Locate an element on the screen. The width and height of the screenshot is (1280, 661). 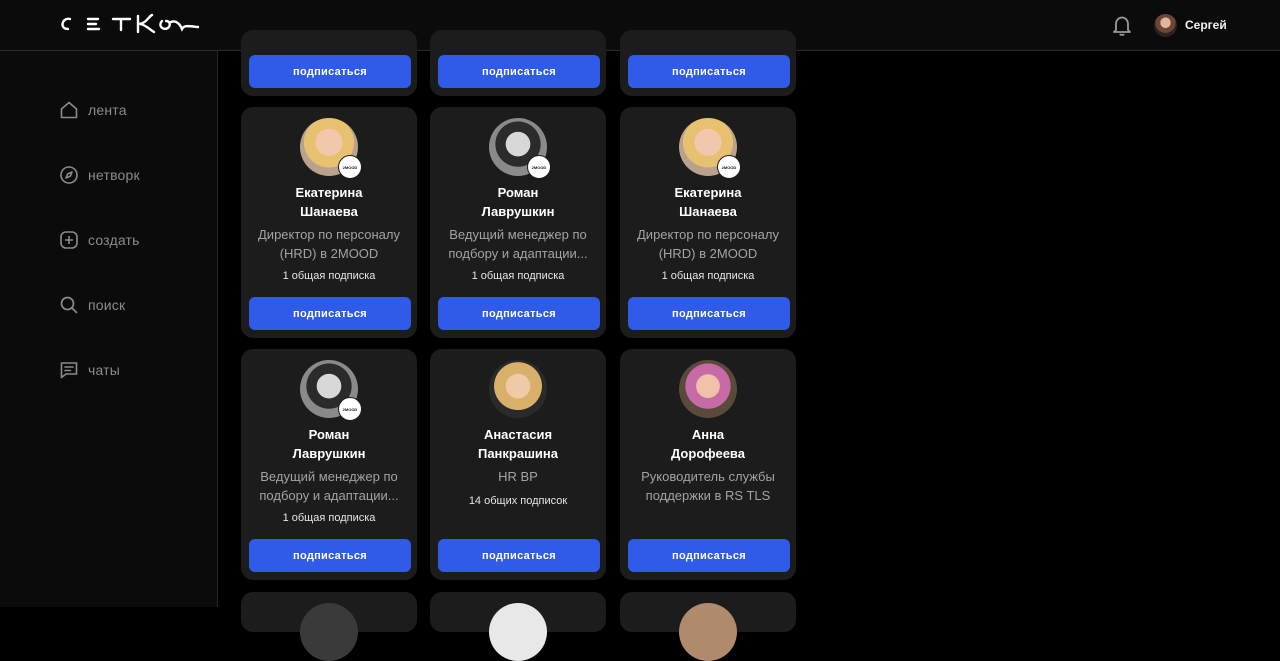
role-line: HR BP is located at coordinates (518, 476).